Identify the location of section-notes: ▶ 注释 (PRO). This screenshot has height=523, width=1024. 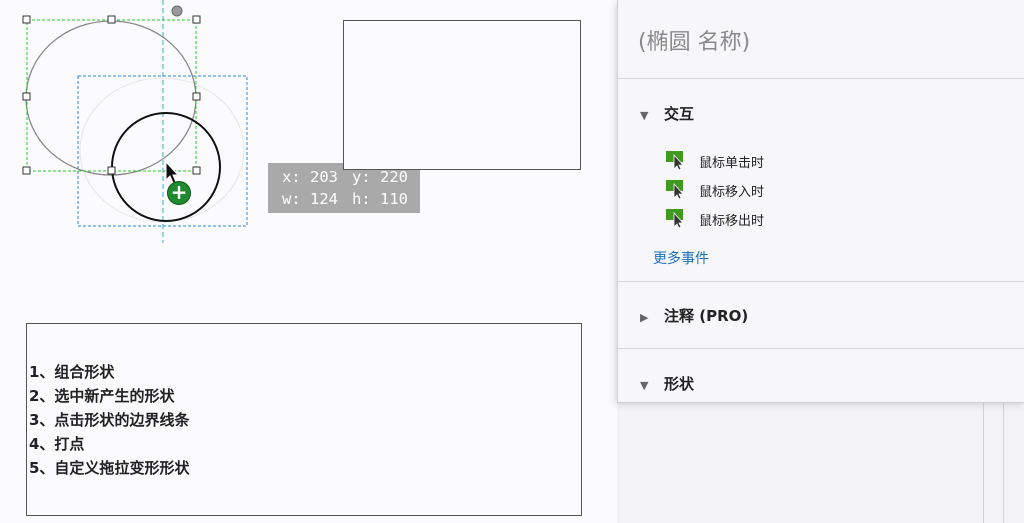
(694, 315).